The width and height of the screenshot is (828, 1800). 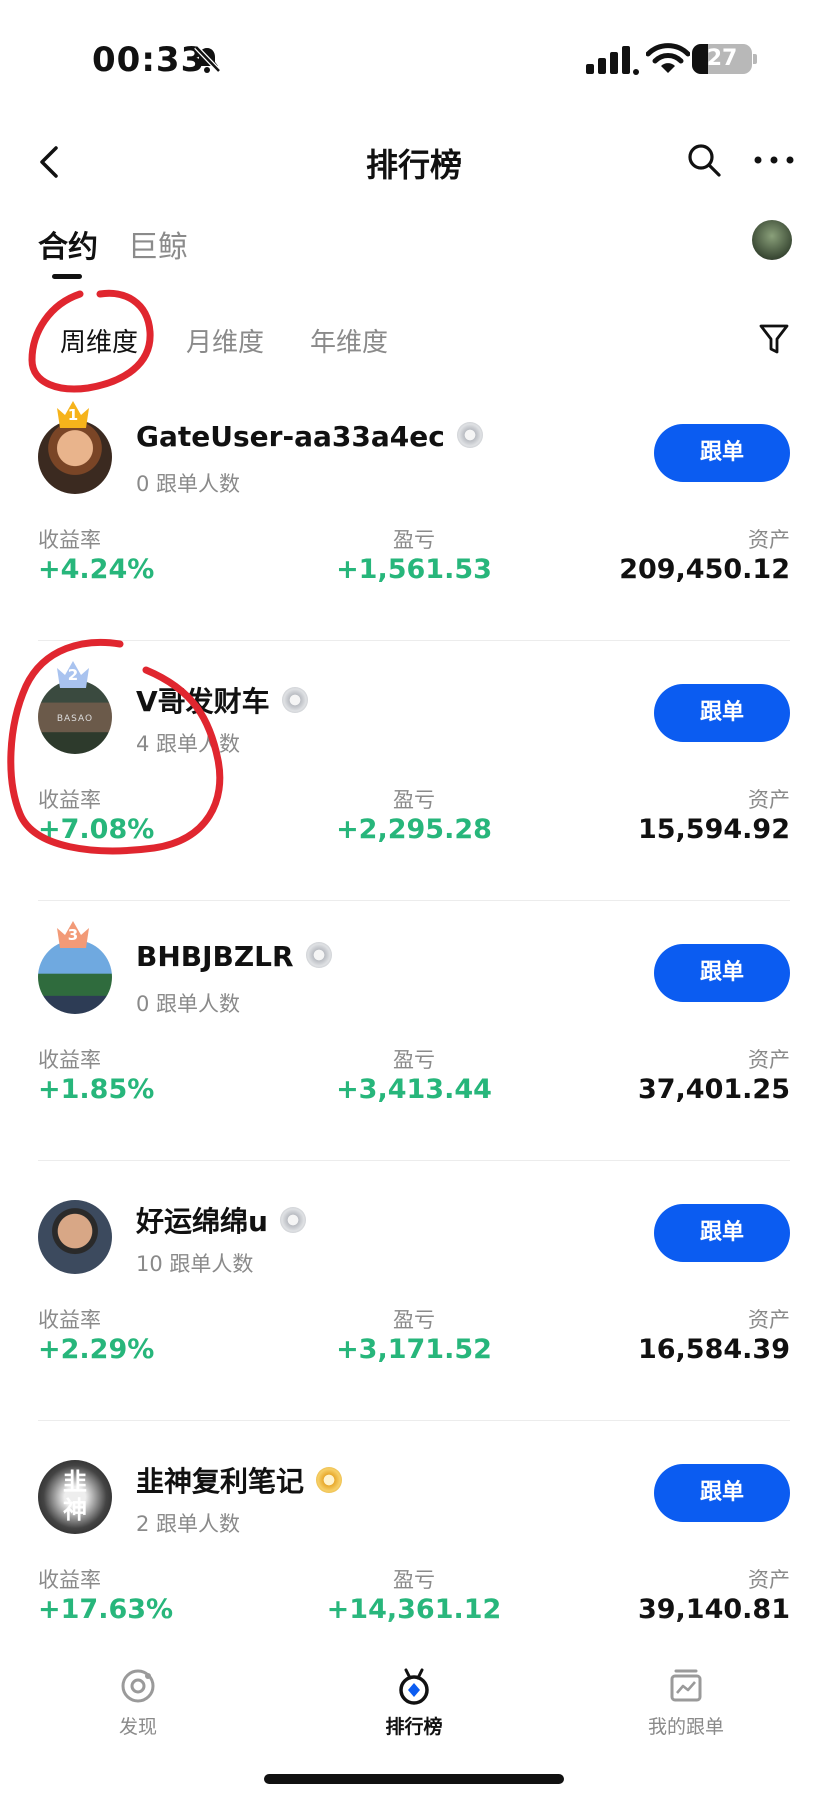 I want to click on trader-name-row: GateUser-aa33a4ec, so click(x=309, y=436).